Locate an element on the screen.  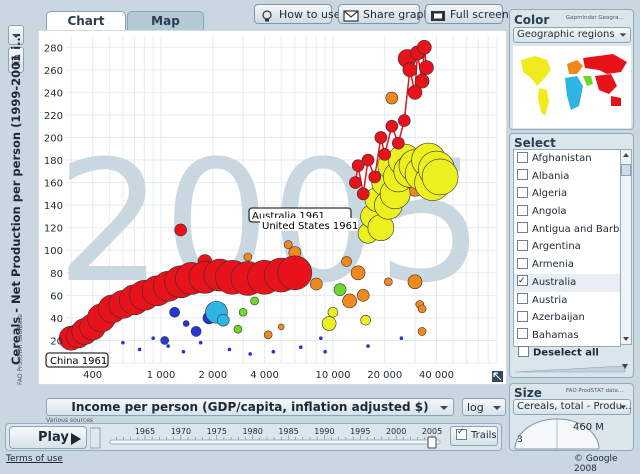
chevron-down-icon is located at coordinates (626, 339).